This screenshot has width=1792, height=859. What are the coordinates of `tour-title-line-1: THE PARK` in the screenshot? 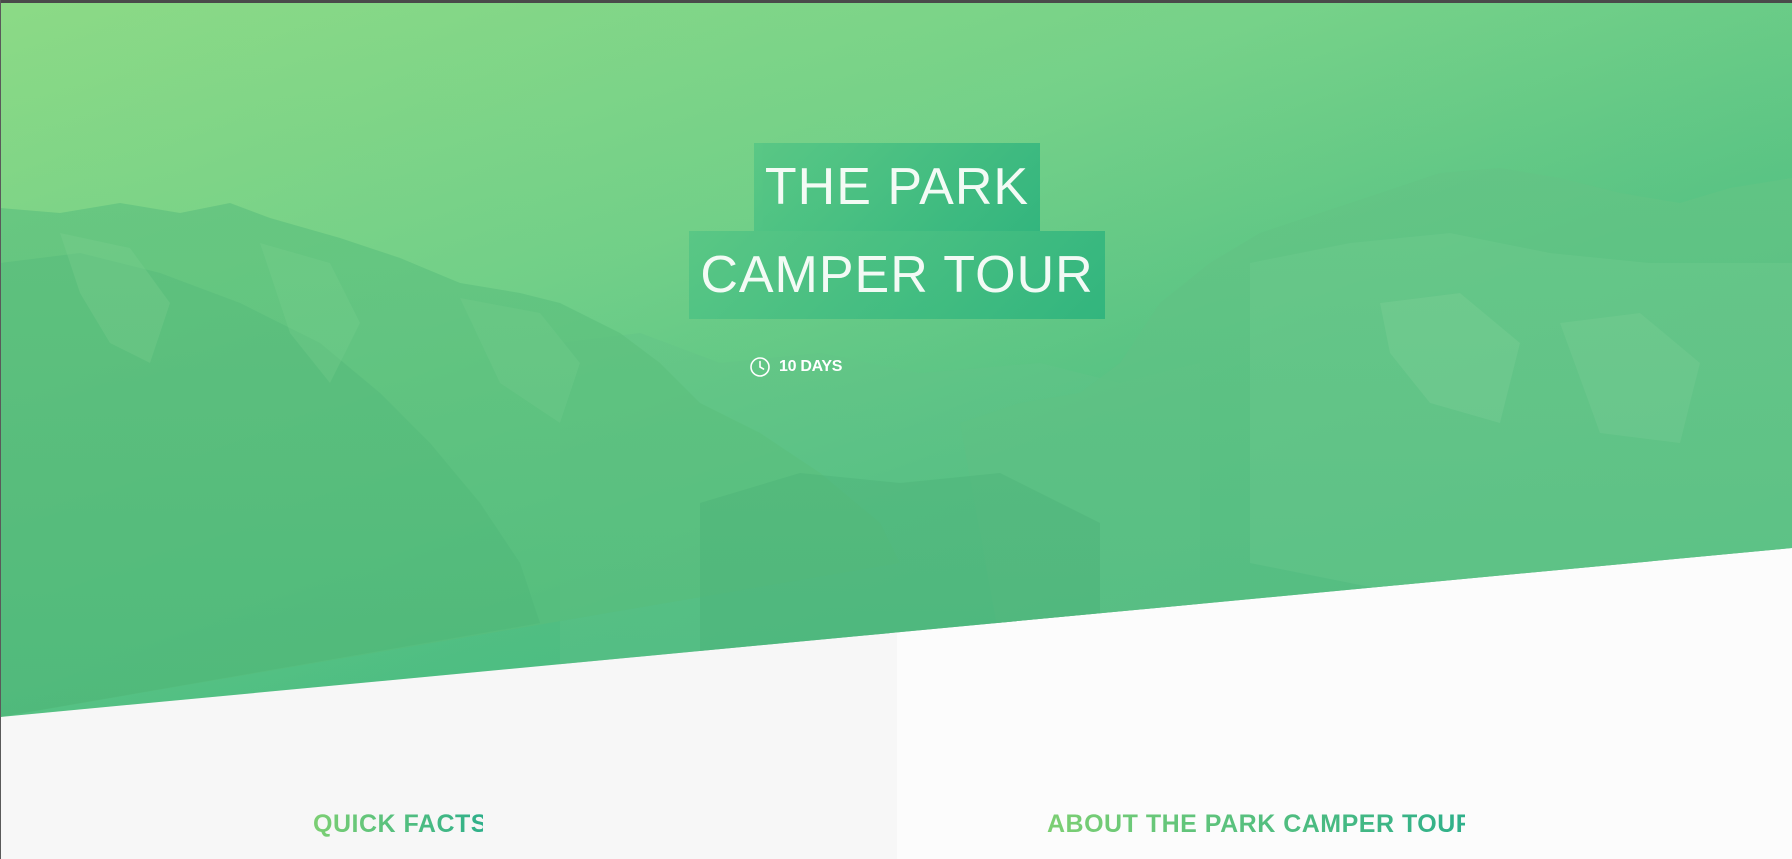 It's located at (897, 187).